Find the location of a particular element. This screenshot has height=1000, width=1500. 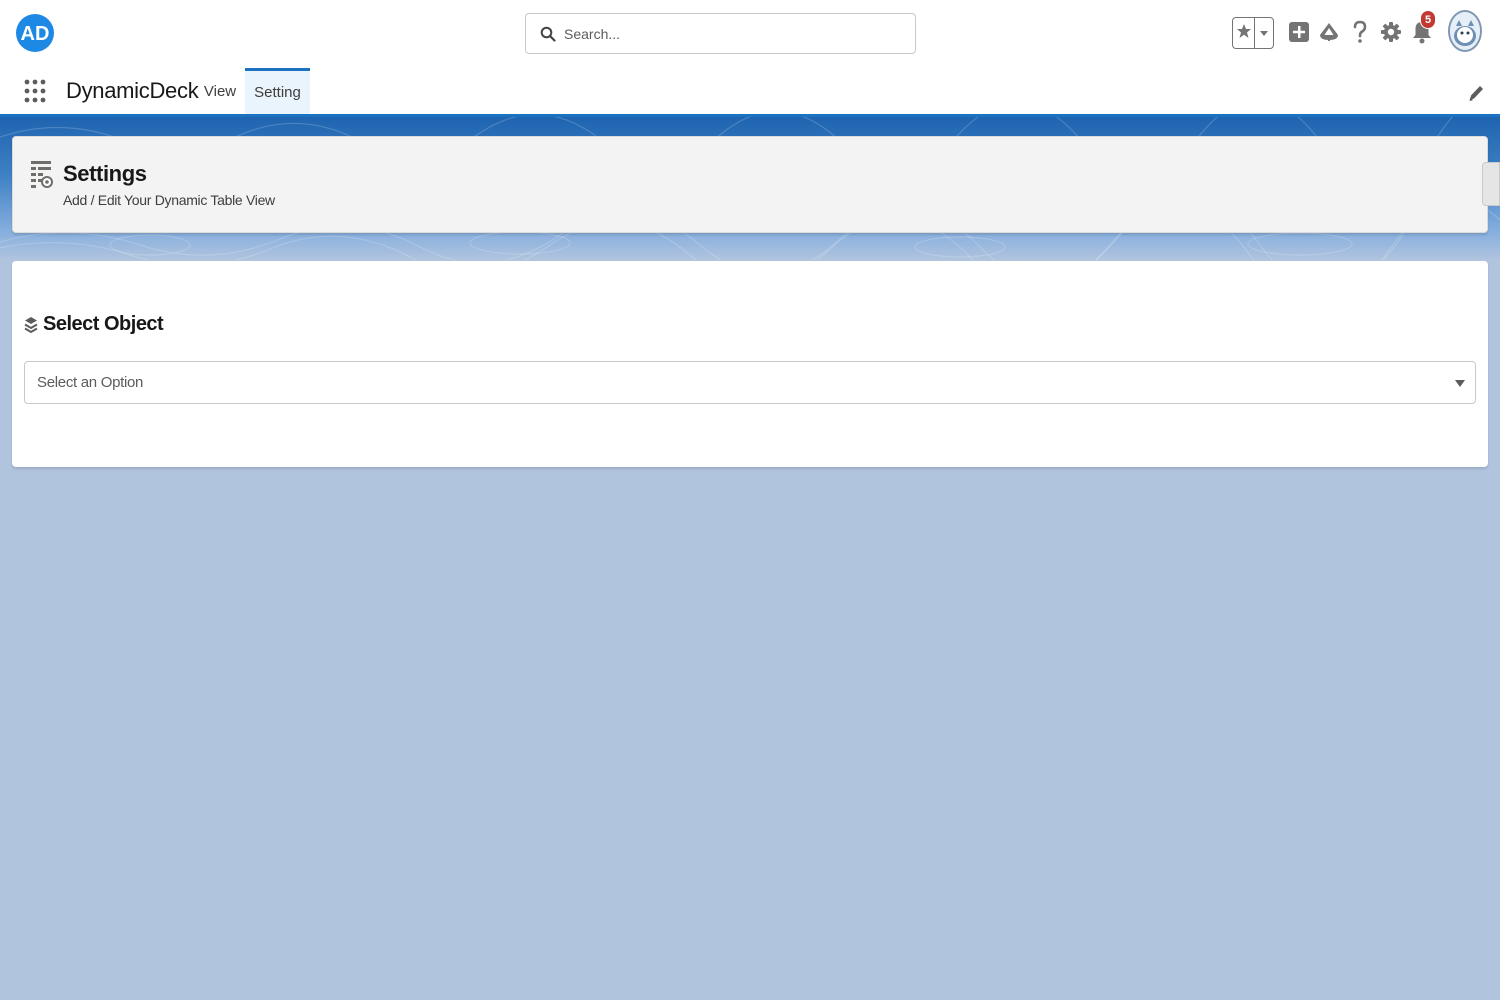

waffle-icon is located at coordinates (35, 94).